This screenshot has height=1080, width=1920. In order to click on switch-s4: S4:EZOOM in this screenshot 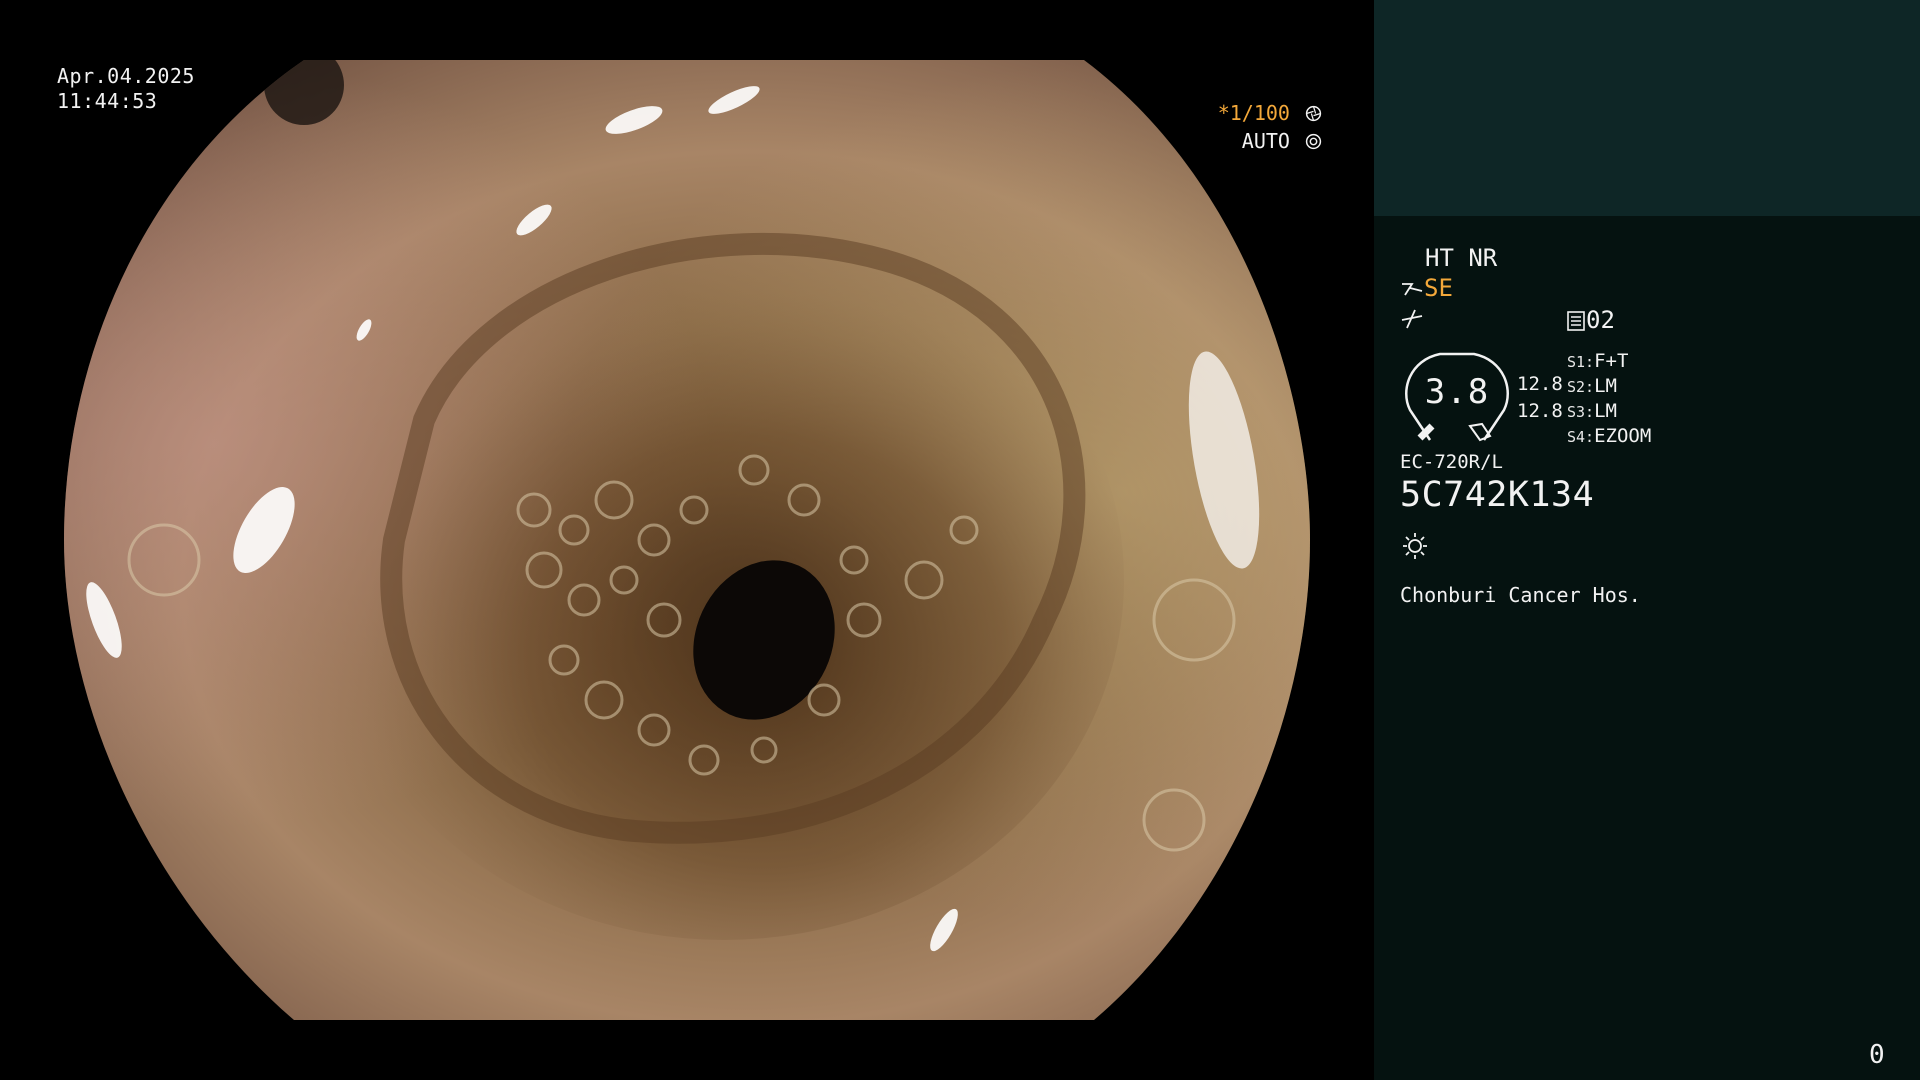, I will do `click(1609, 436)`.